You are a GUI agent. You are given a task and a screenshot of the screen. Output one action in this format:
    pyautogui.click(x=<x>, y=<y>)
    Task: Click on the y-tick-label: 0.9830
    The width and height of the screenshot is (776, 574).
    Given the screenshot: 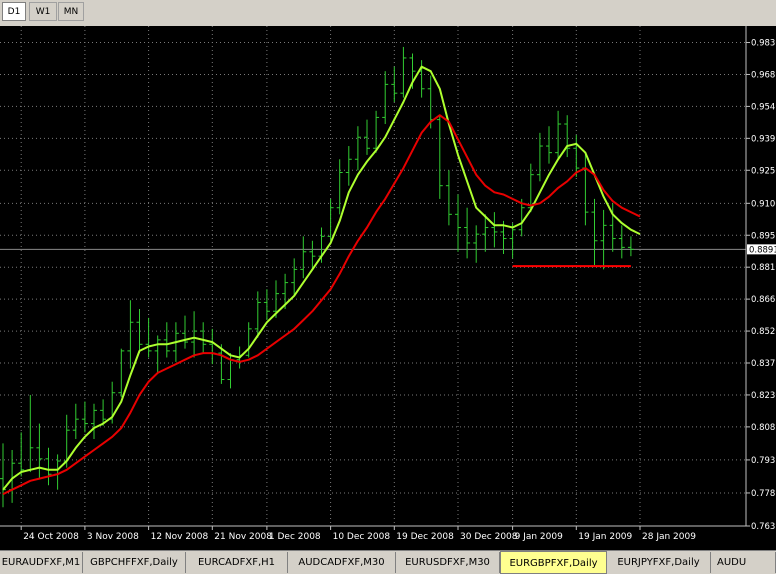 What is the action you would take?
    pyautogui.click(x=763, y=44)
    